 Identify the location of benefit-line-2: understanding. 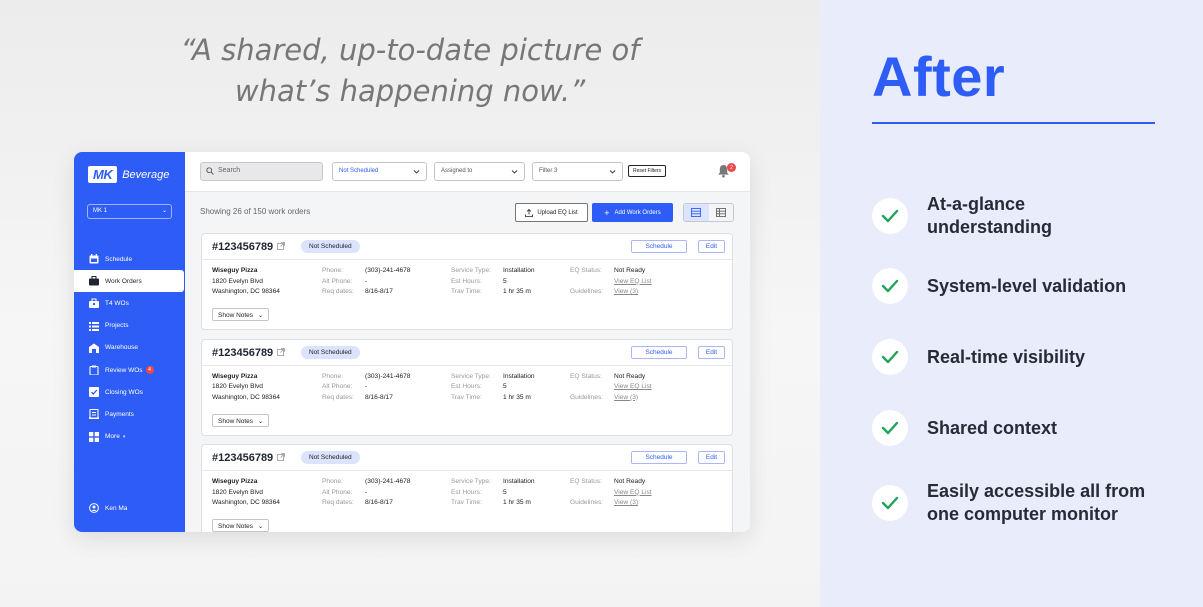
(989, 227).